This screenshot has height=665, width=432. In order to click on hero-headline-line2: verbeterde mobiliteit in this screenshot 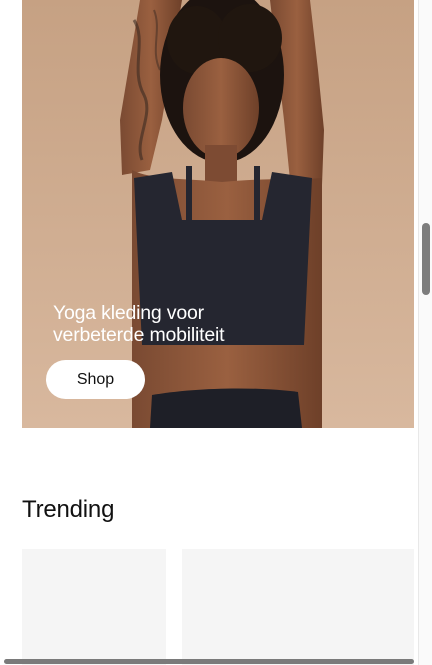, I will do `click(139, 335)`.